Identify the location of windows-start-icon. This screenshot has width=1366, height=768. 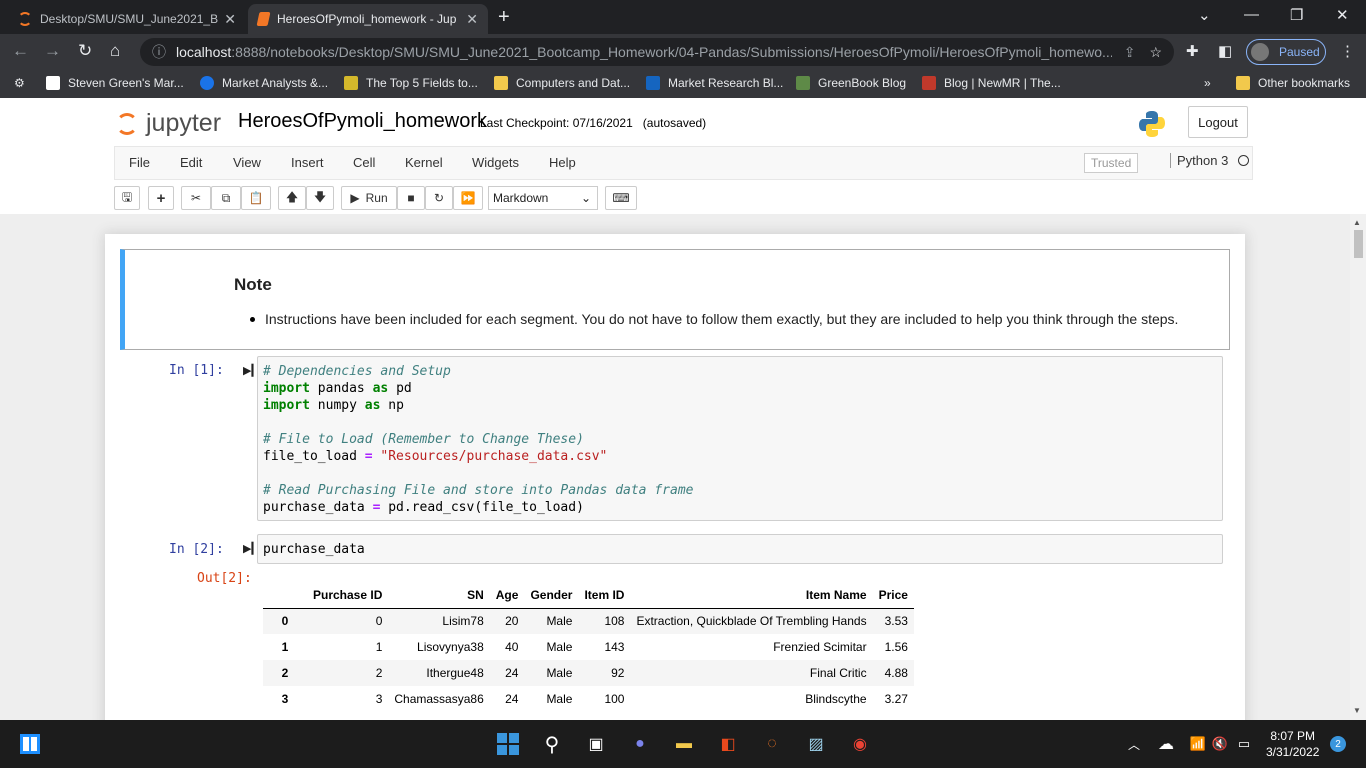
(508, 744).